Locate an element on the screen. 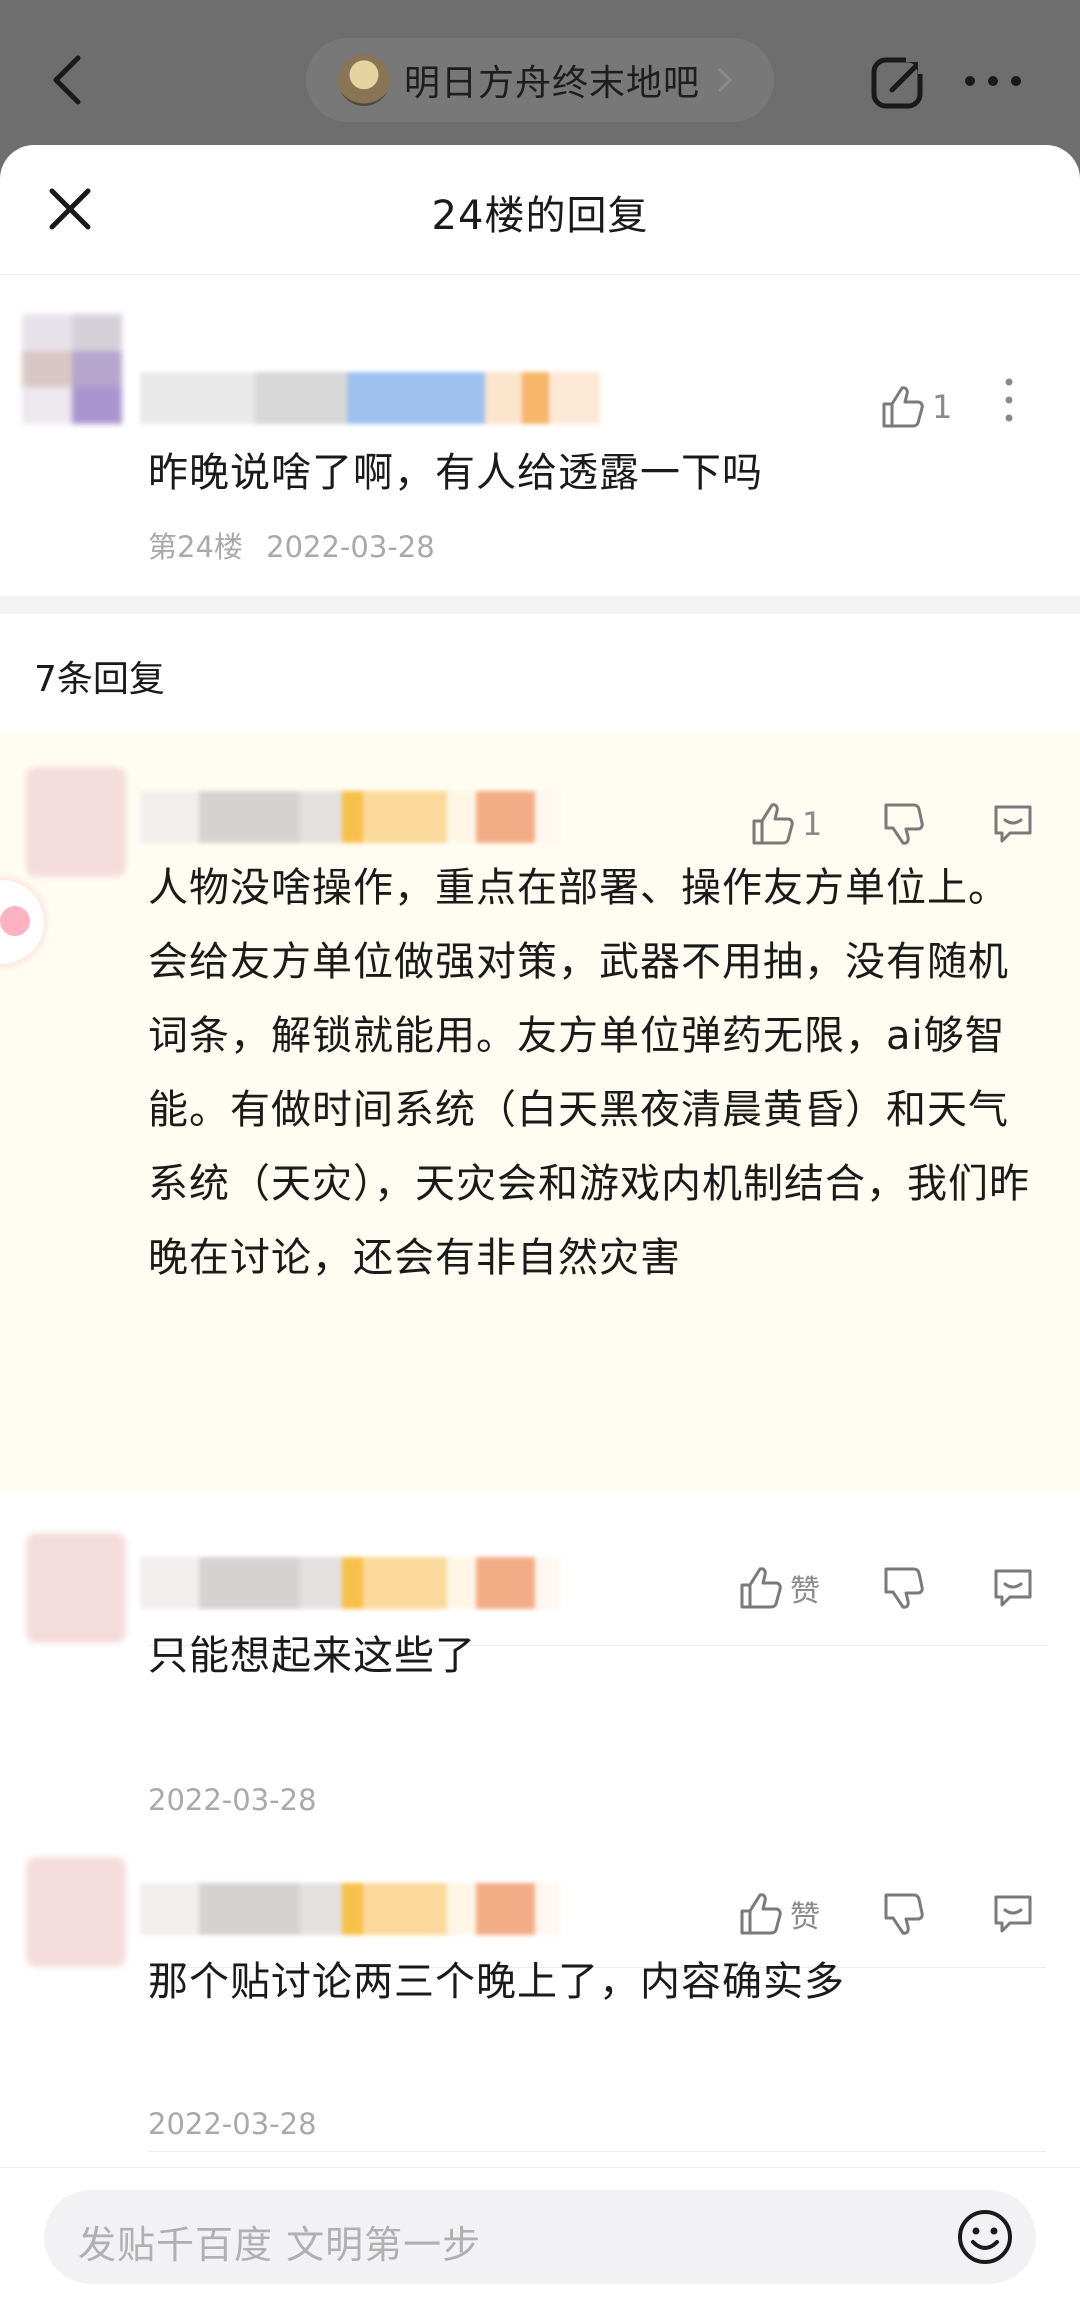 This screenshot has width=1080, height=2305. sheet-title: 24楼的回复 is located at coordinates (540, 216).